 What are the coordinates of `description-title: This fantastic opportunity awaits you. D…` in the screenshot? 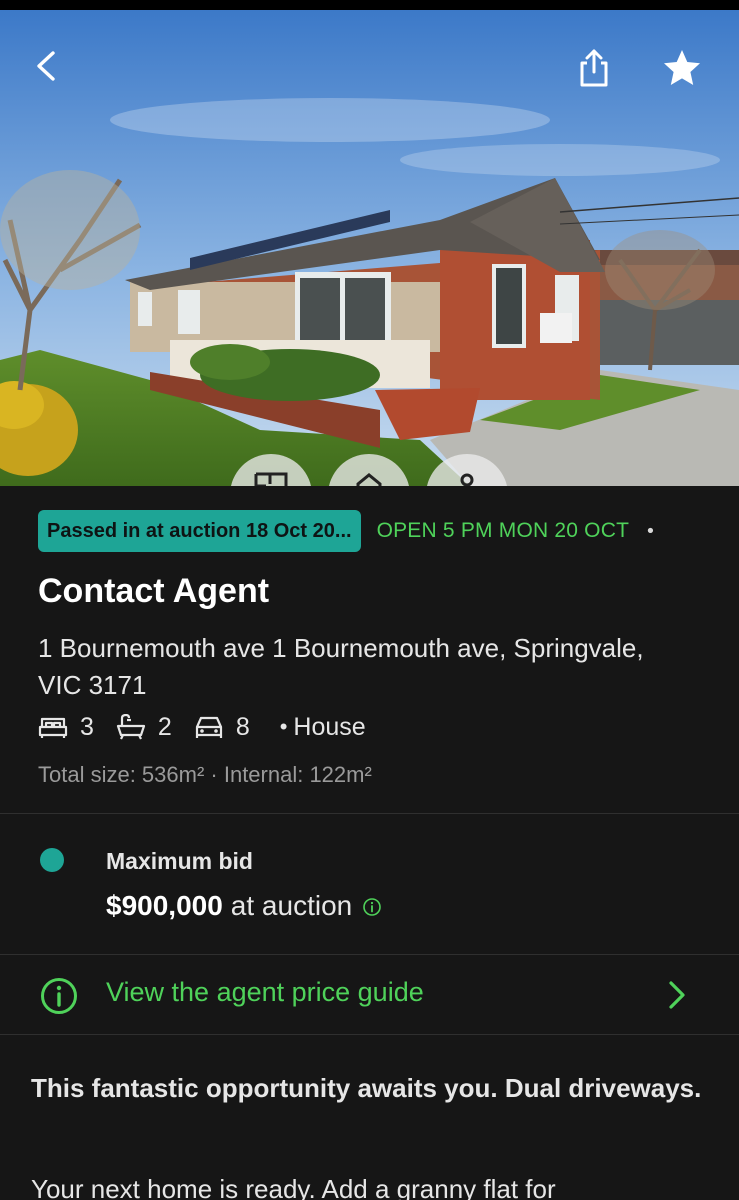 It's located at (366, 1088).